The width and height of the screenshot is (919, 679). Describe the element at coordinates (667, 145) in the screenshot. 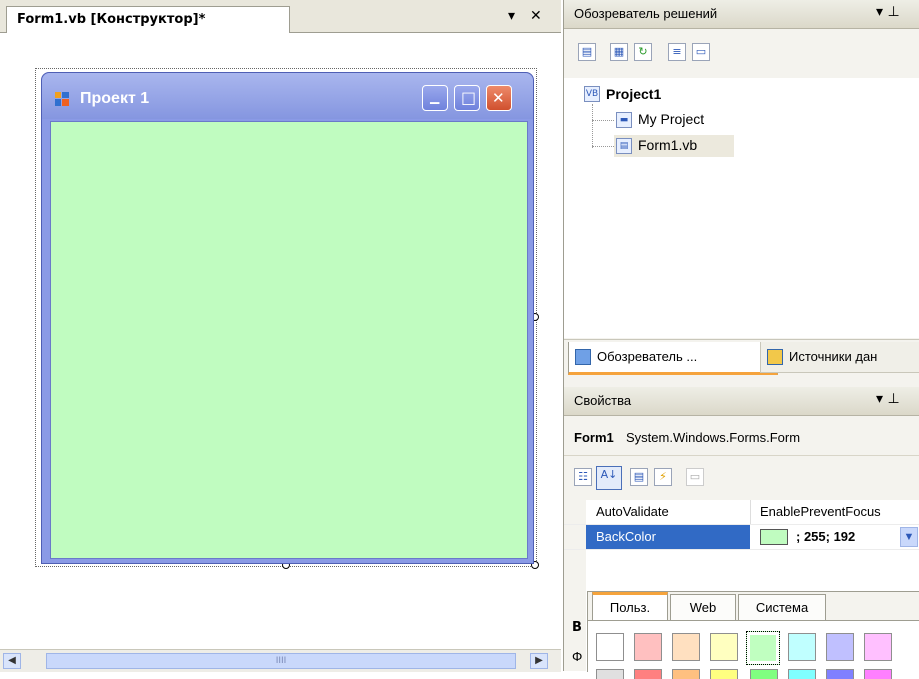

I see `tree-item-form1: Form1.vb` at that location.